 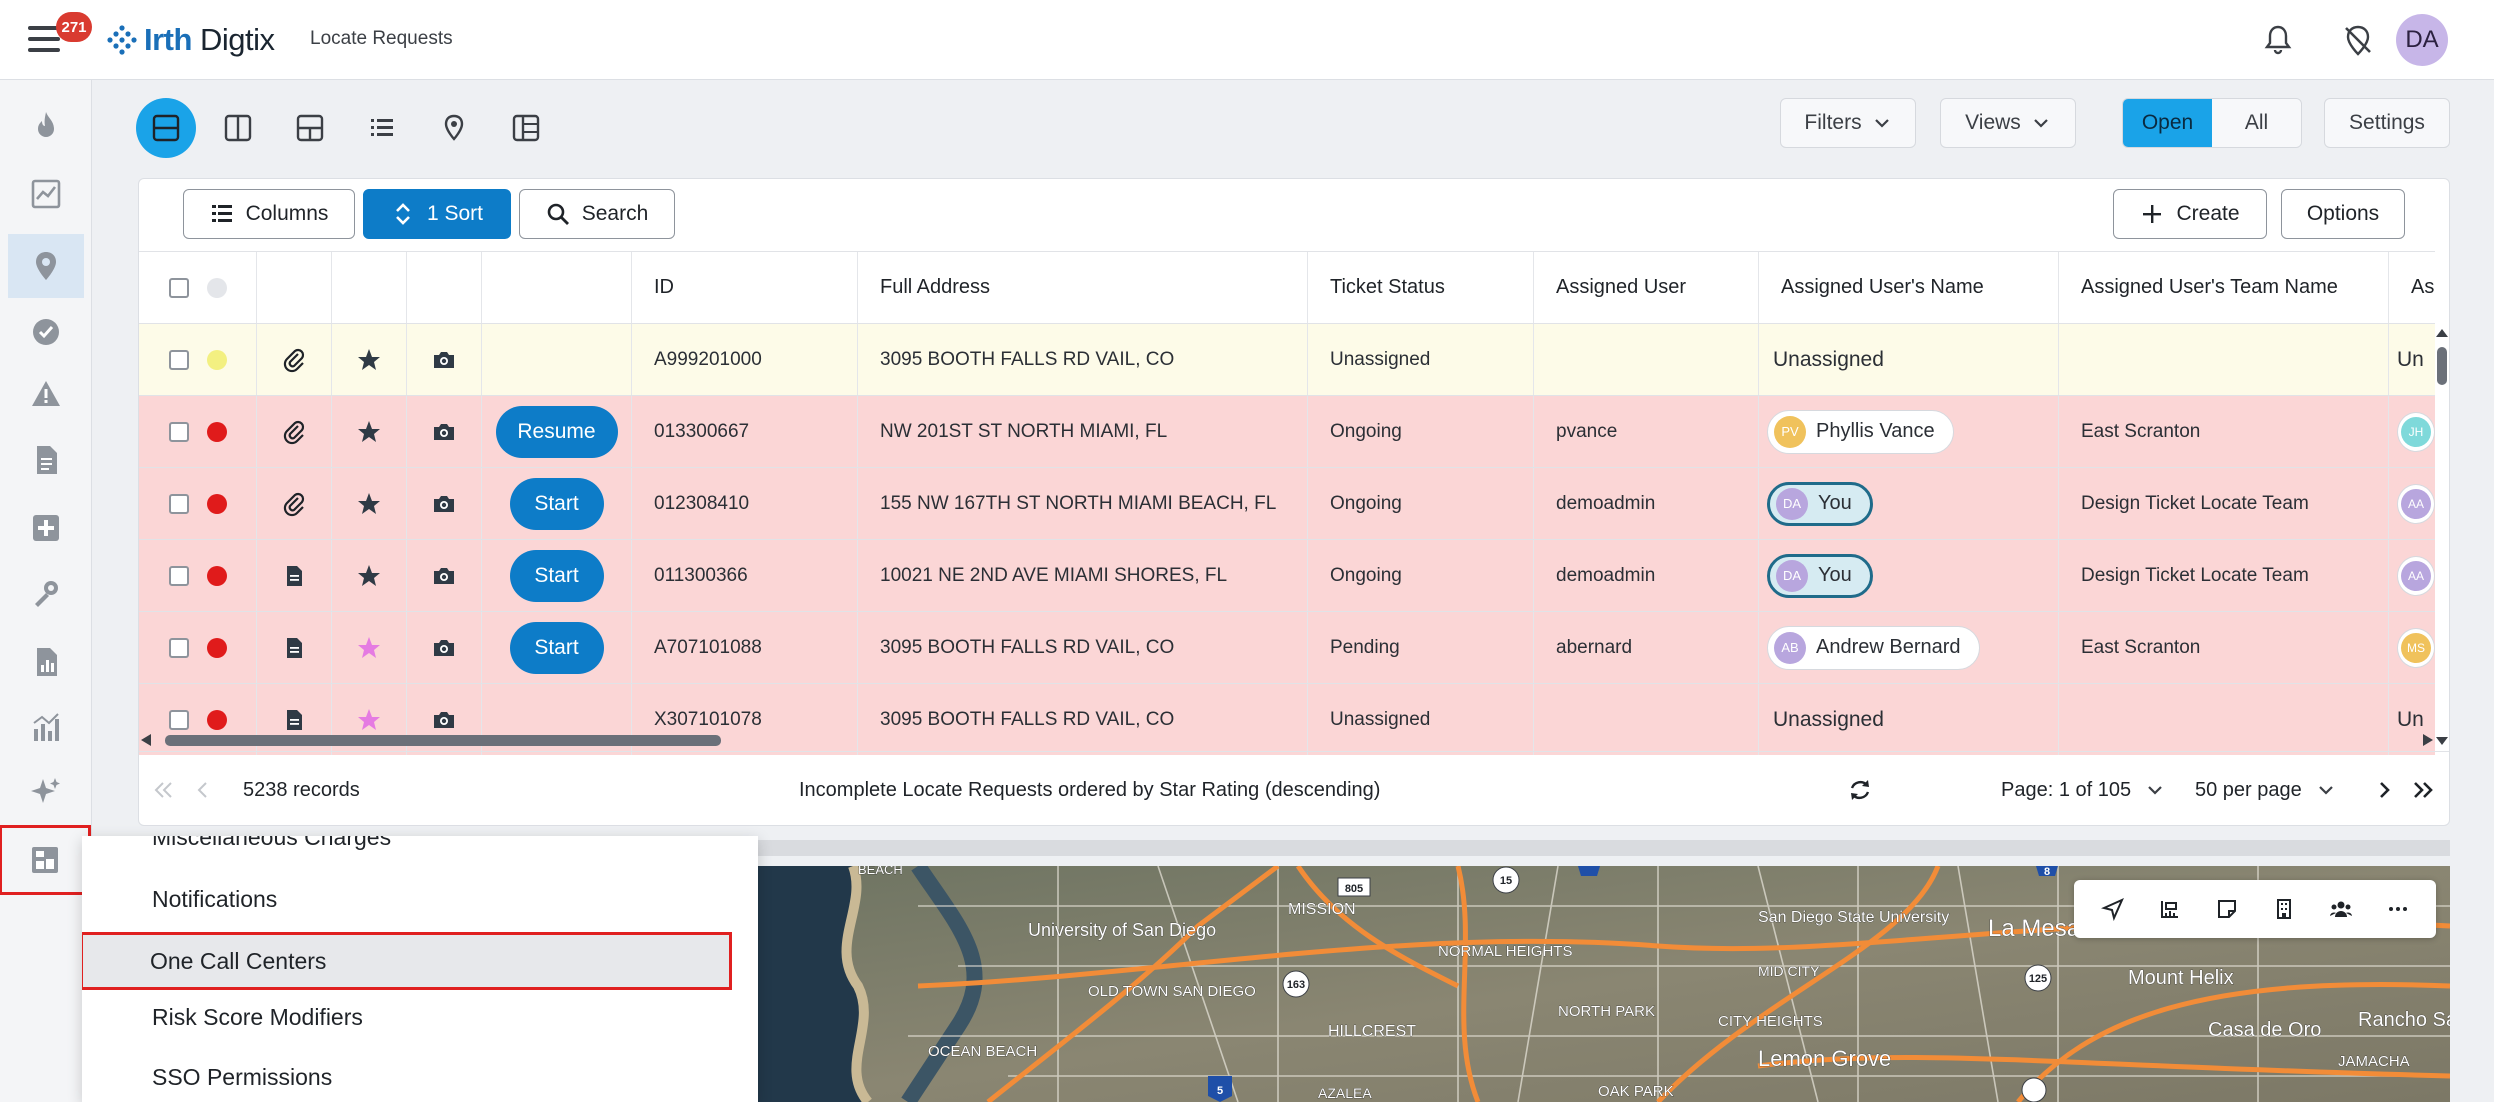 What do you see at coordinates (2190, 214) in the screenshot?
I see `create-button: Create` at bounding box center [2190, 214].